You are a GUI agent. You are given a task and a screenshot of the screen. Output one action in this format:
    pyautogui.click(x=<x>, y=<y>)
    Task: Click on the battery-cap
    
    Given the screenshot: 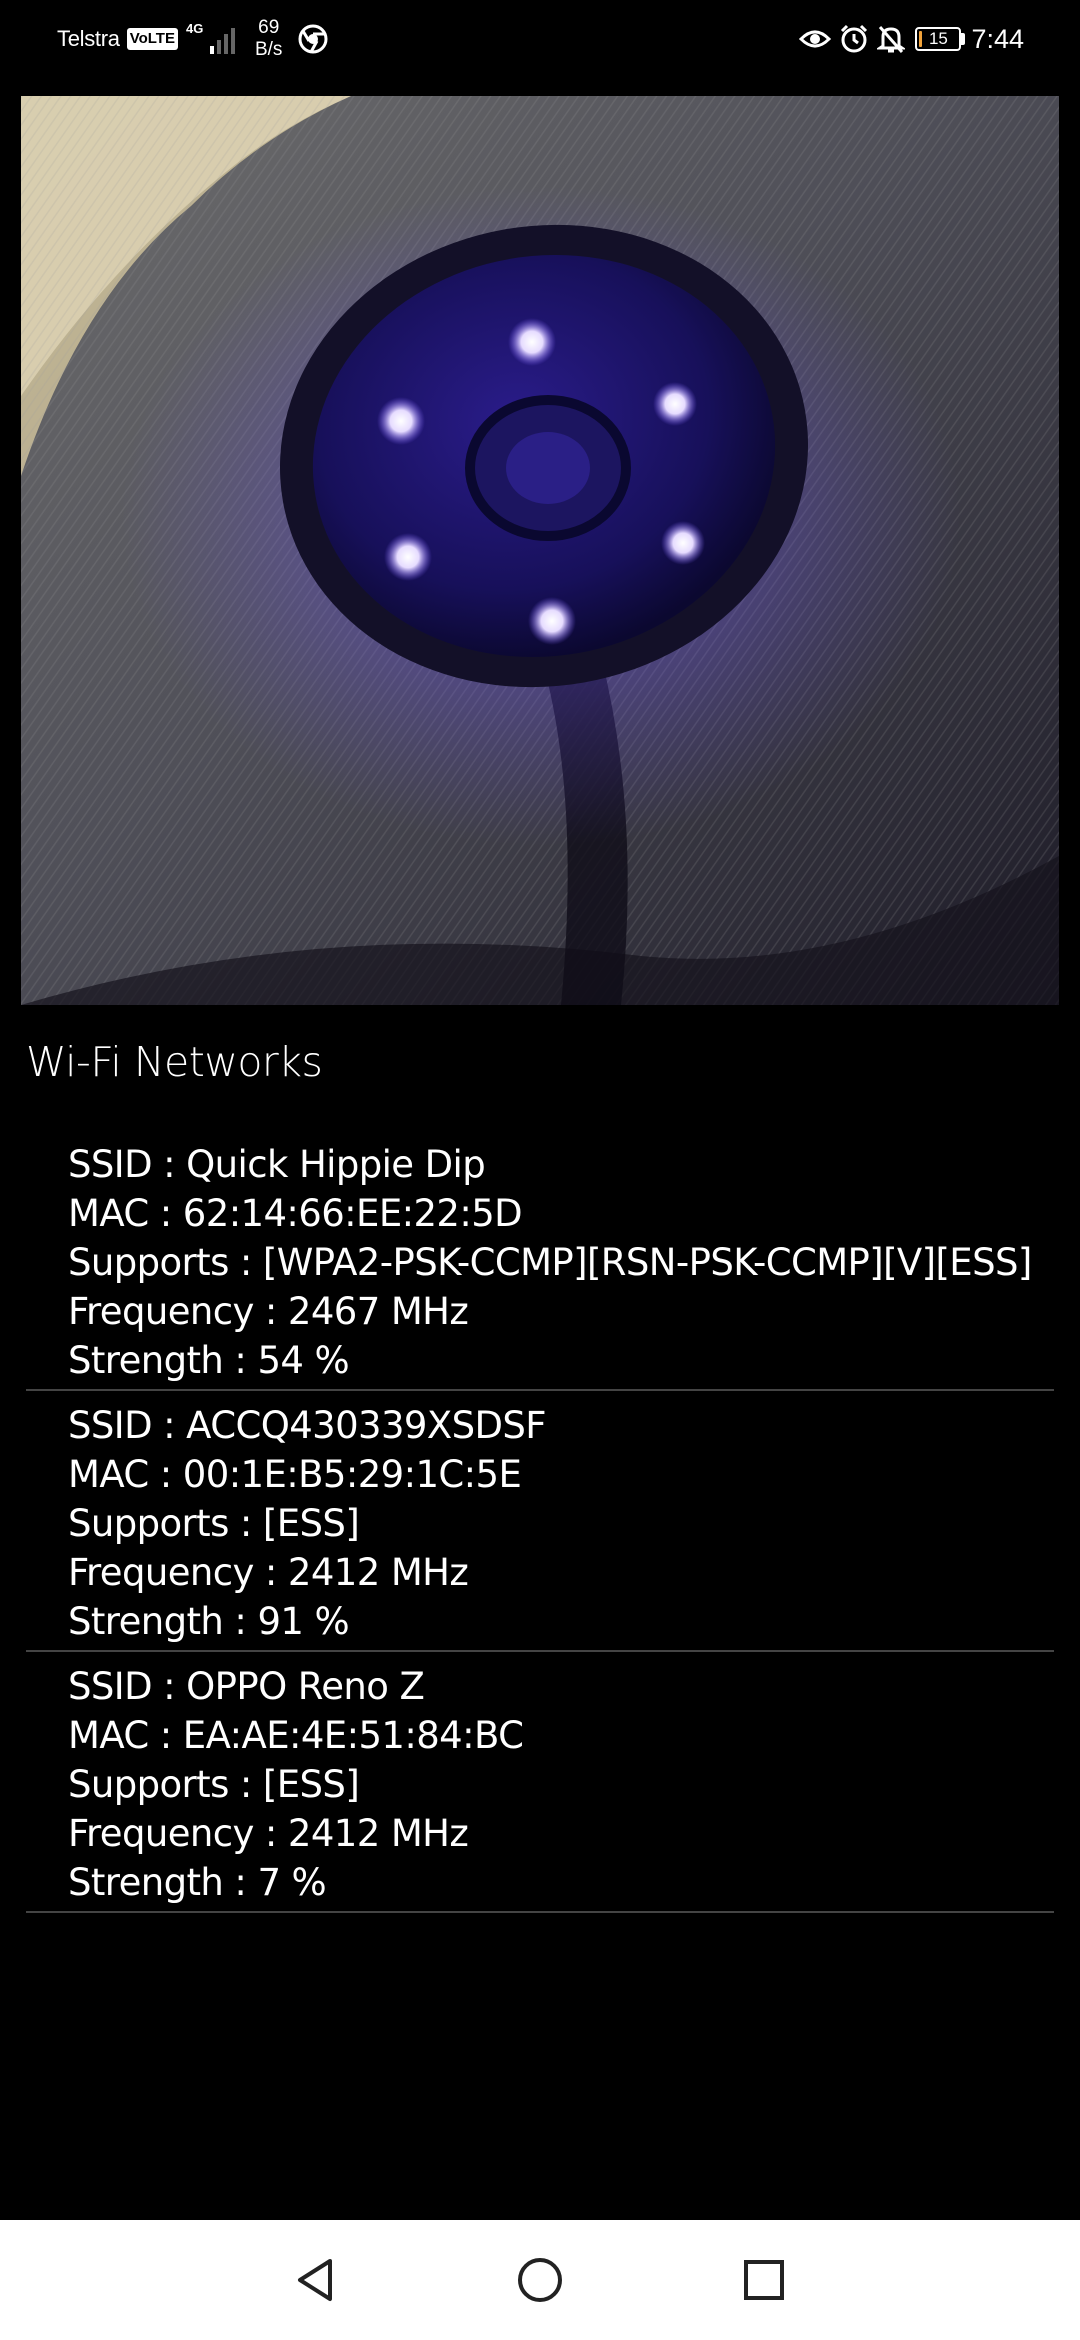 What is the action you would take?
    pyautogui.click(x=963, y=39)
    